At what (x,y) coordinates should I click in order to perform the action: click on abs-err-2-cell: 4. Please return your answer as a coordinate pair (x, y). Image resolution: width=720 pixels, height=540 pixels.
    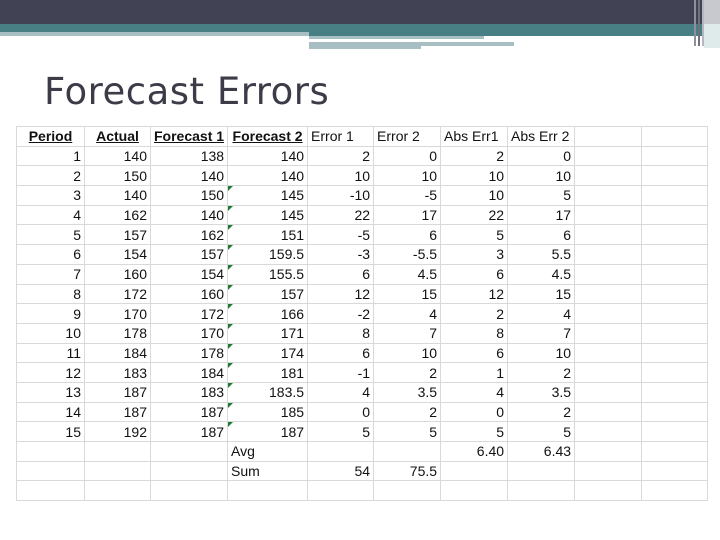
    Looking at the image, I should click on (541, 313).